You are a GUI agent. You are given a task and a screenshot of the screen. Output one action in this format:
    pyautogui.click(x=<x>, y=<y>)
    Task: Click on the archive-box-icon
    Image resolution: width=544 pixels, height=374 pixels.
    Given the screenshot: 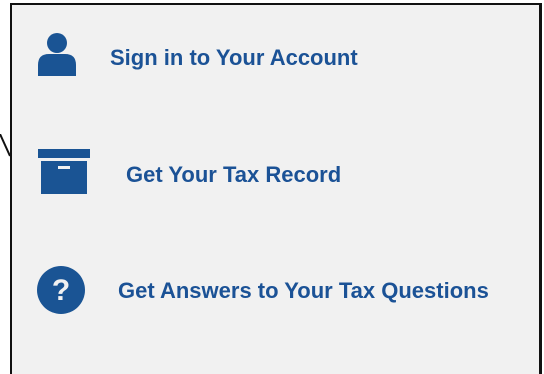 What is the action you would take?
    pyautogui.click(x=64, y=171)
    